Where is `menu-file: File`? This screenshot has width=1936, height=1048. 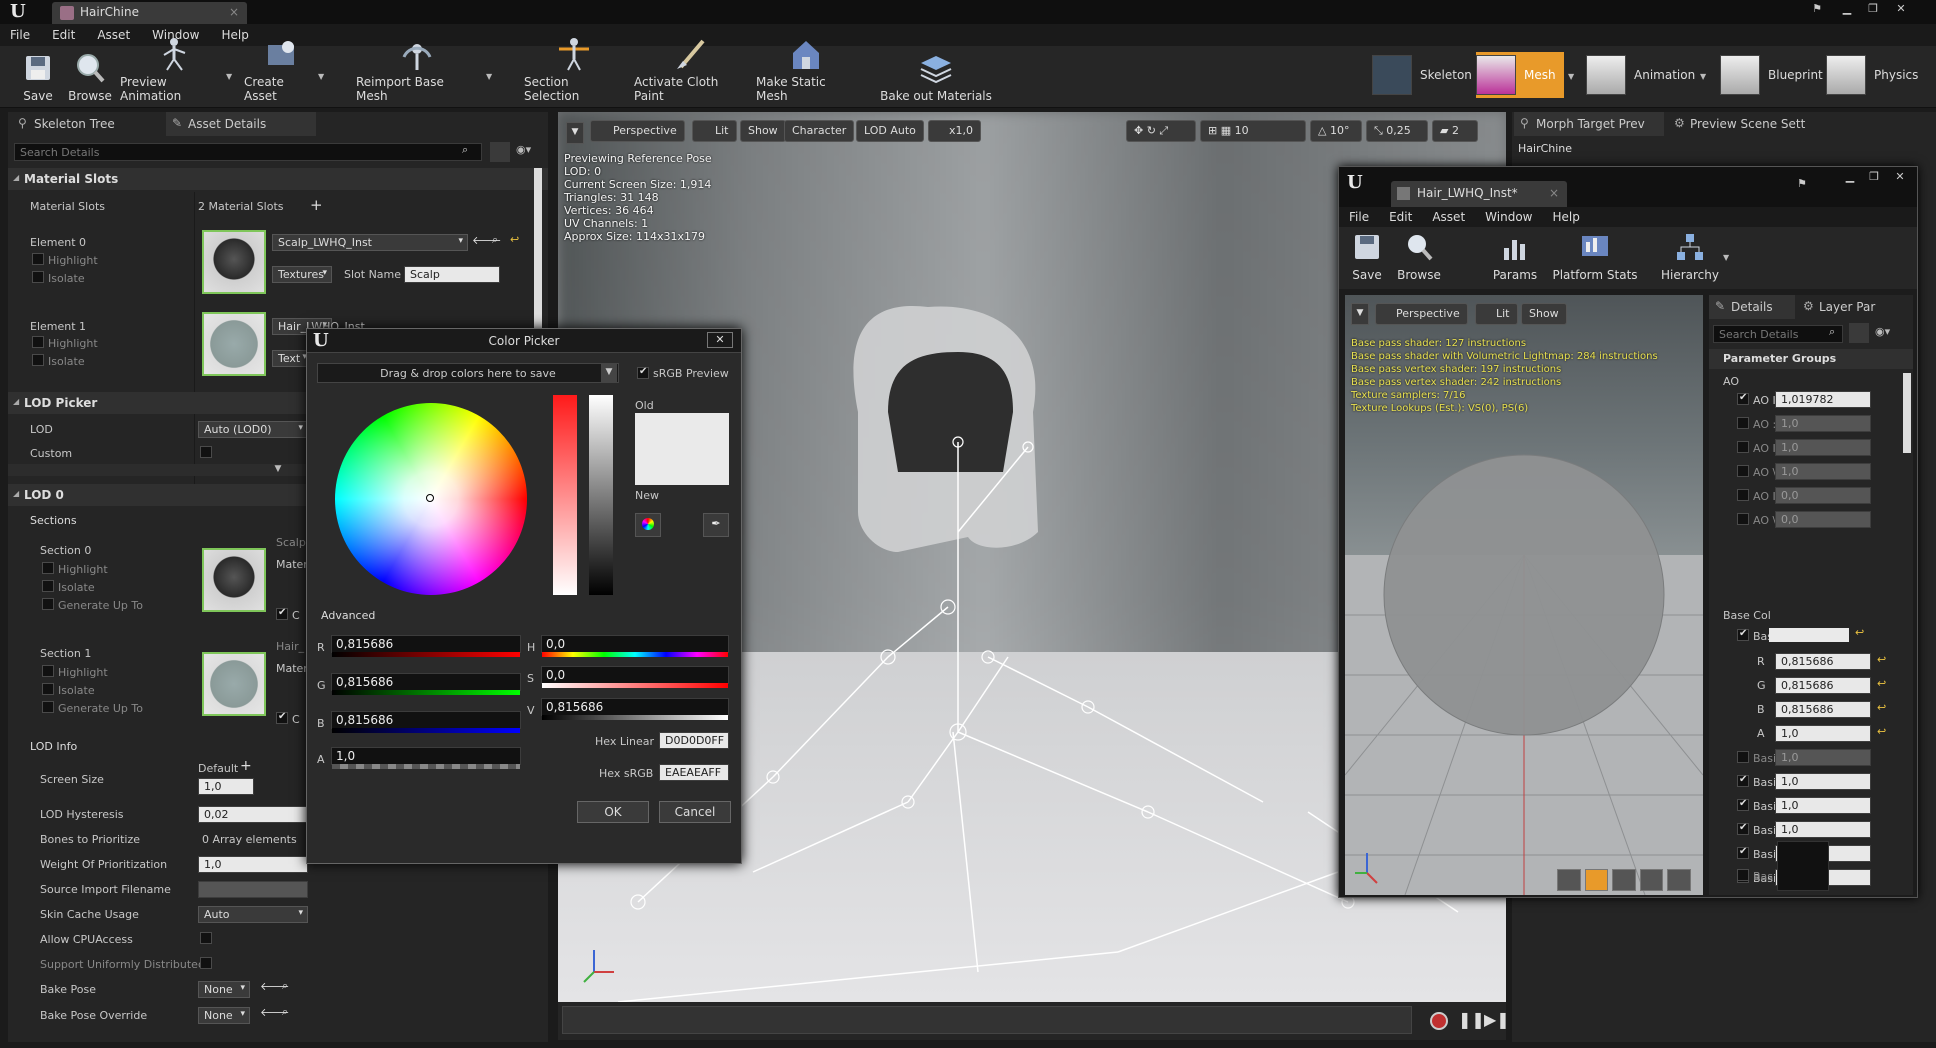
menu-file: File is located at coordinates (1359, 218).